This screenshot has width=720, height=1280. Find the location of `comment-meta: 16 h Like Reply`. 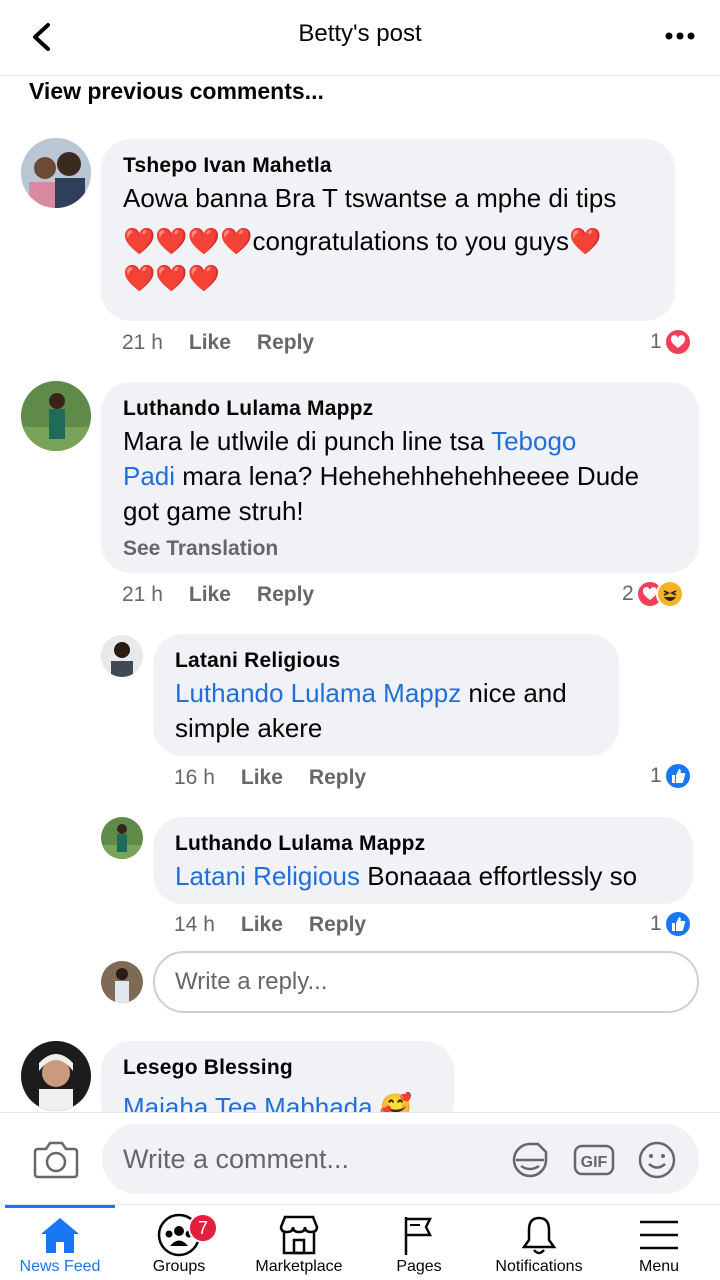

comment-meta: 16 h Like Reply is located at coordinates (270, 778).